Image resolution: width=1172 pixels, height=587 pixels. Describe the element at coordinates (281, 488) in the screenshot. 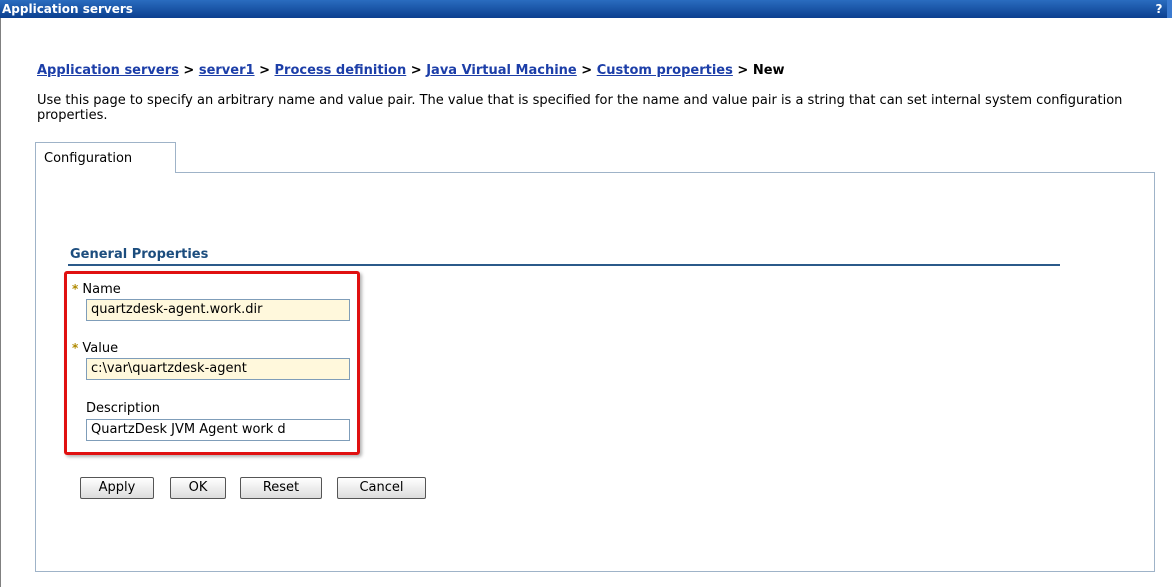

I see `reset-button: Reset` at that location.